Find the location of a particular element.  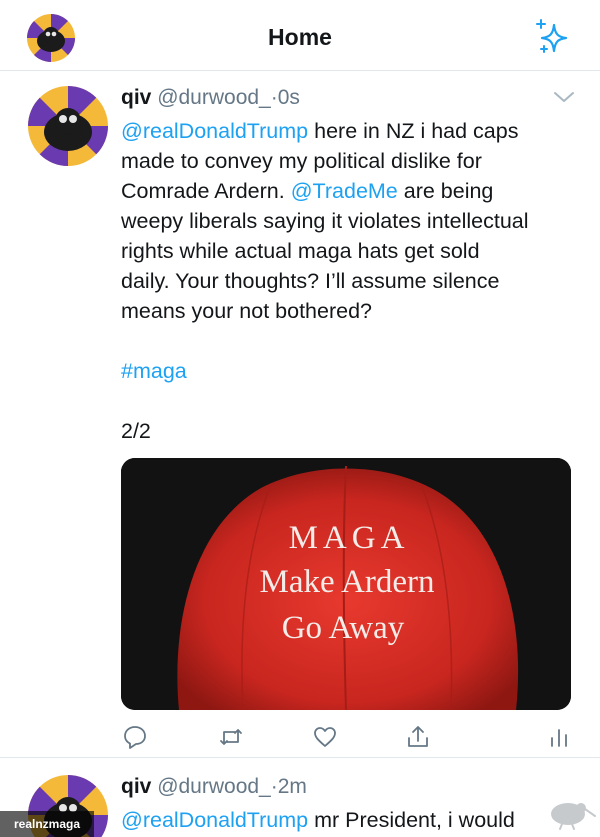

tweet-line: made to convey my political dislike for is located at coordinates (301, 161).